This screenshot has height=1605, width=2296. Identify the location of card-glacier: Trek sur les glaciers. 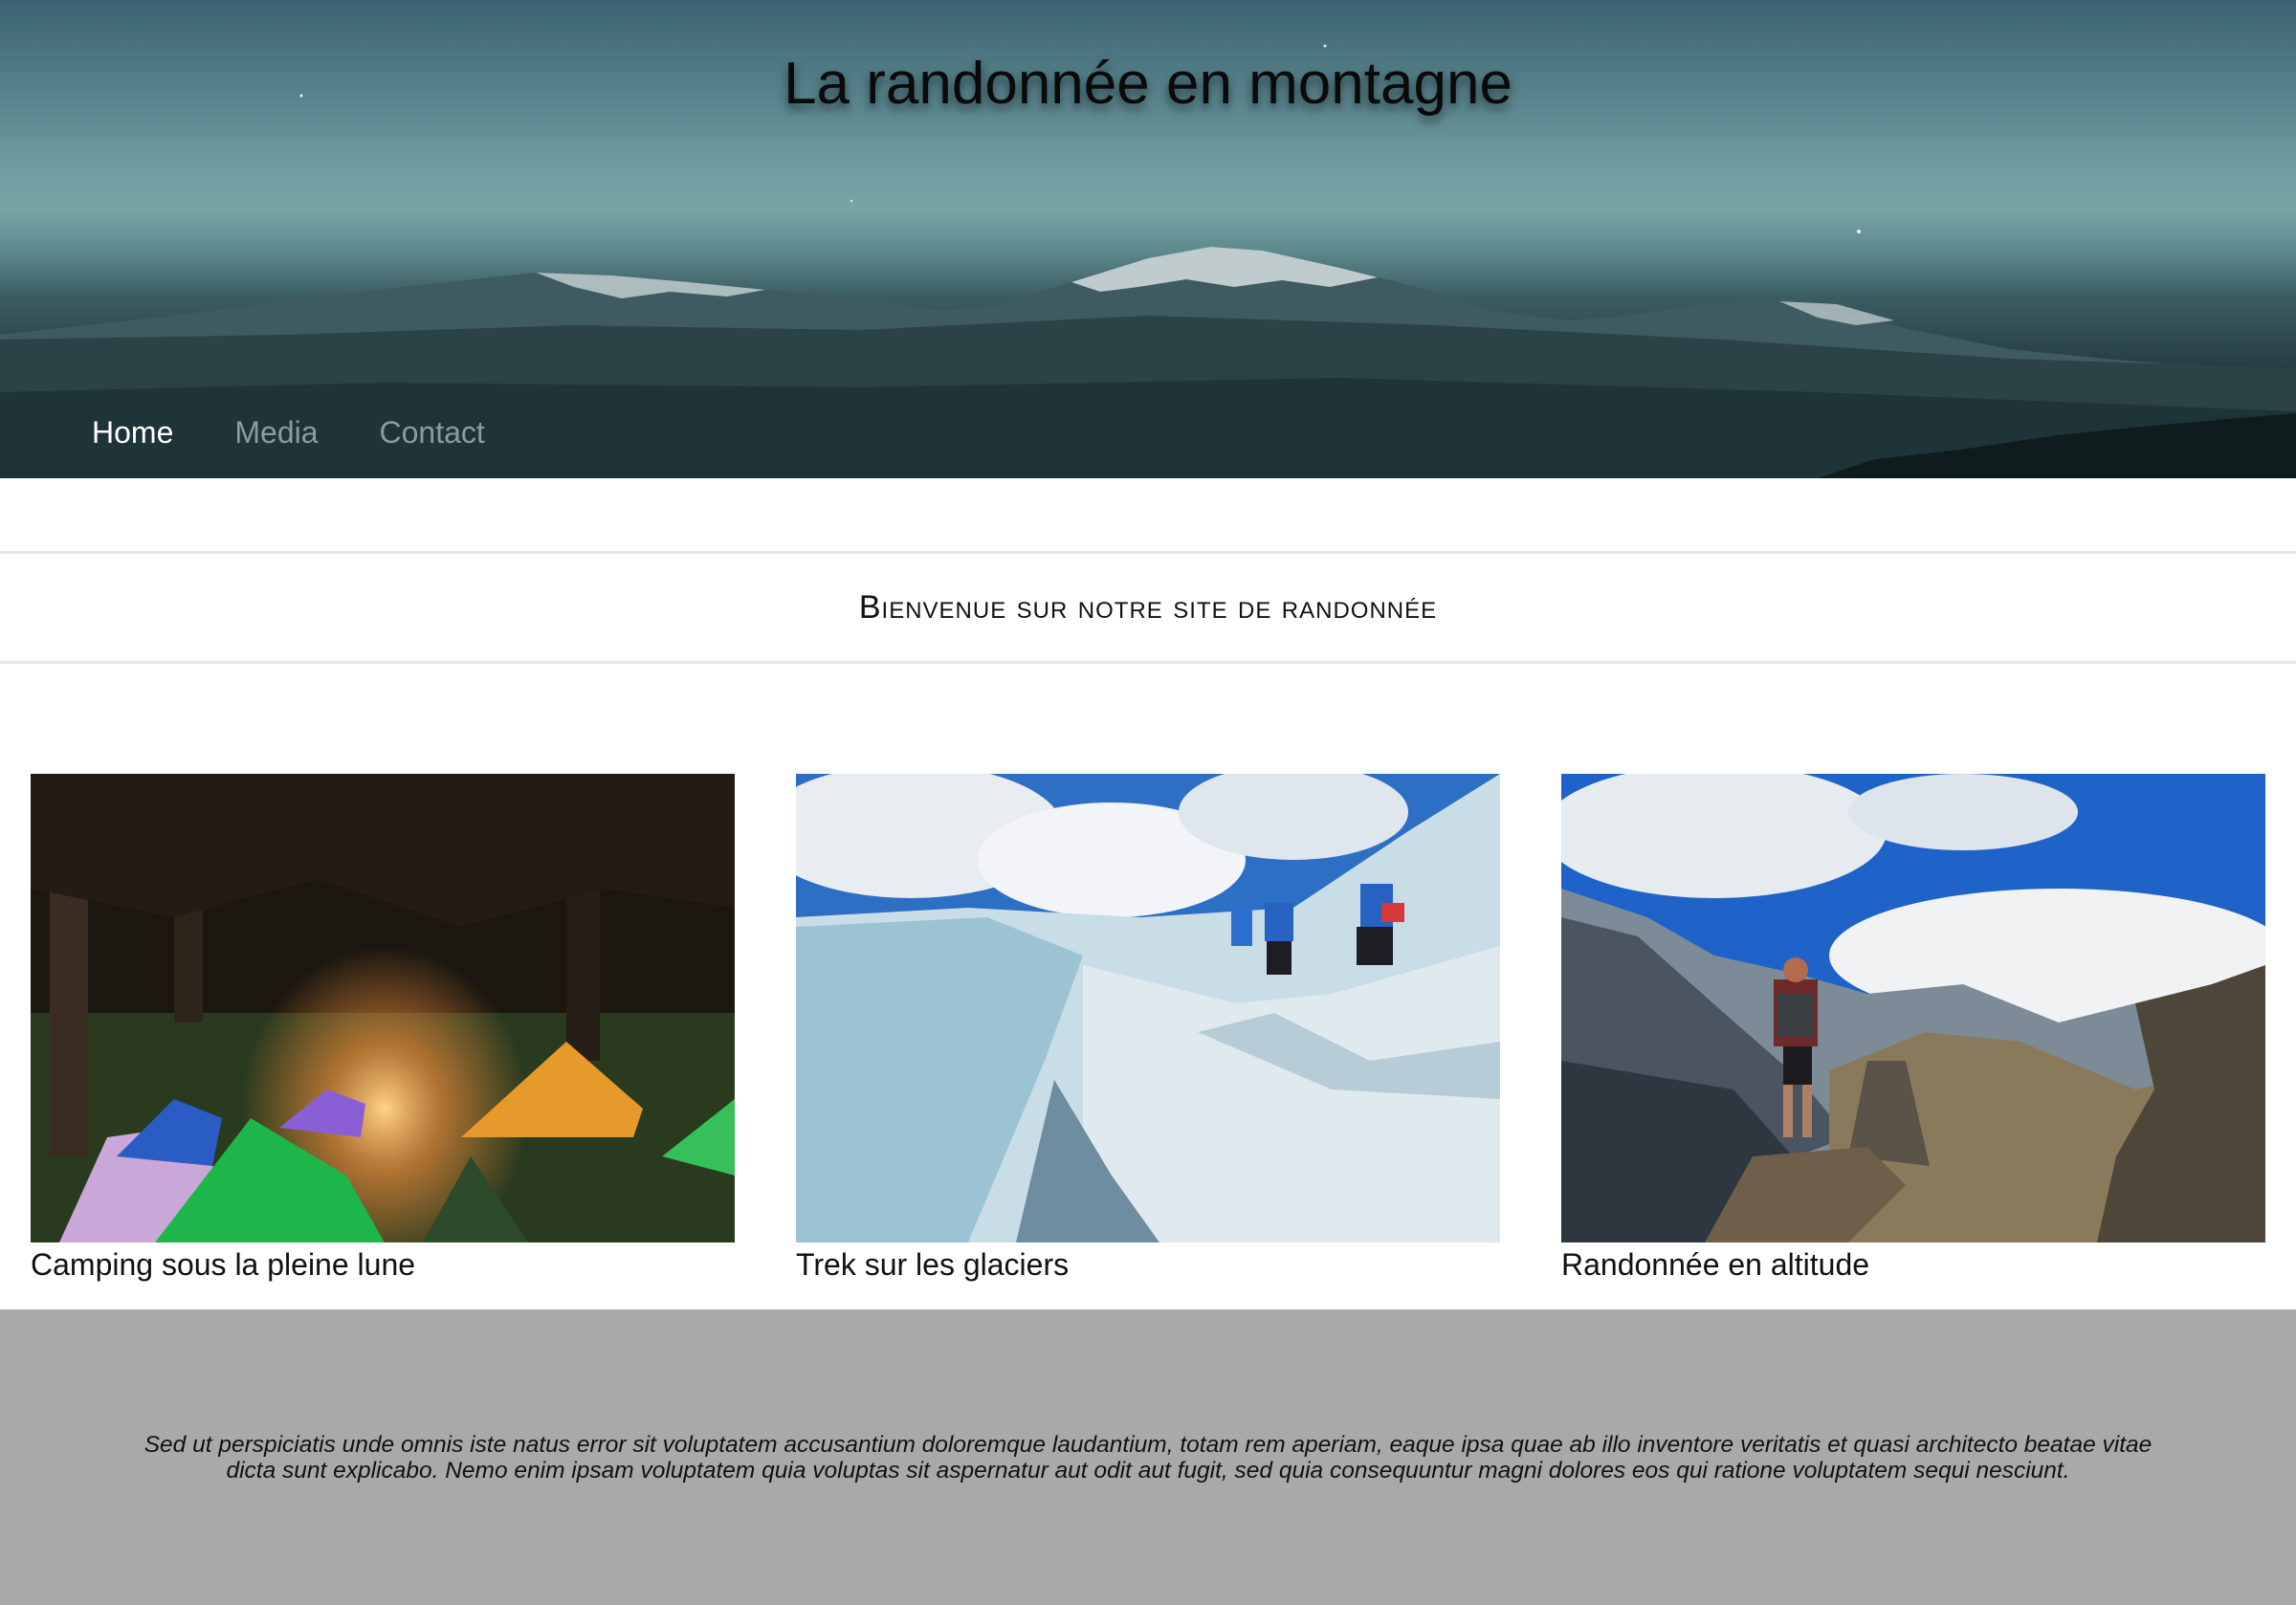
(1148, 1028).